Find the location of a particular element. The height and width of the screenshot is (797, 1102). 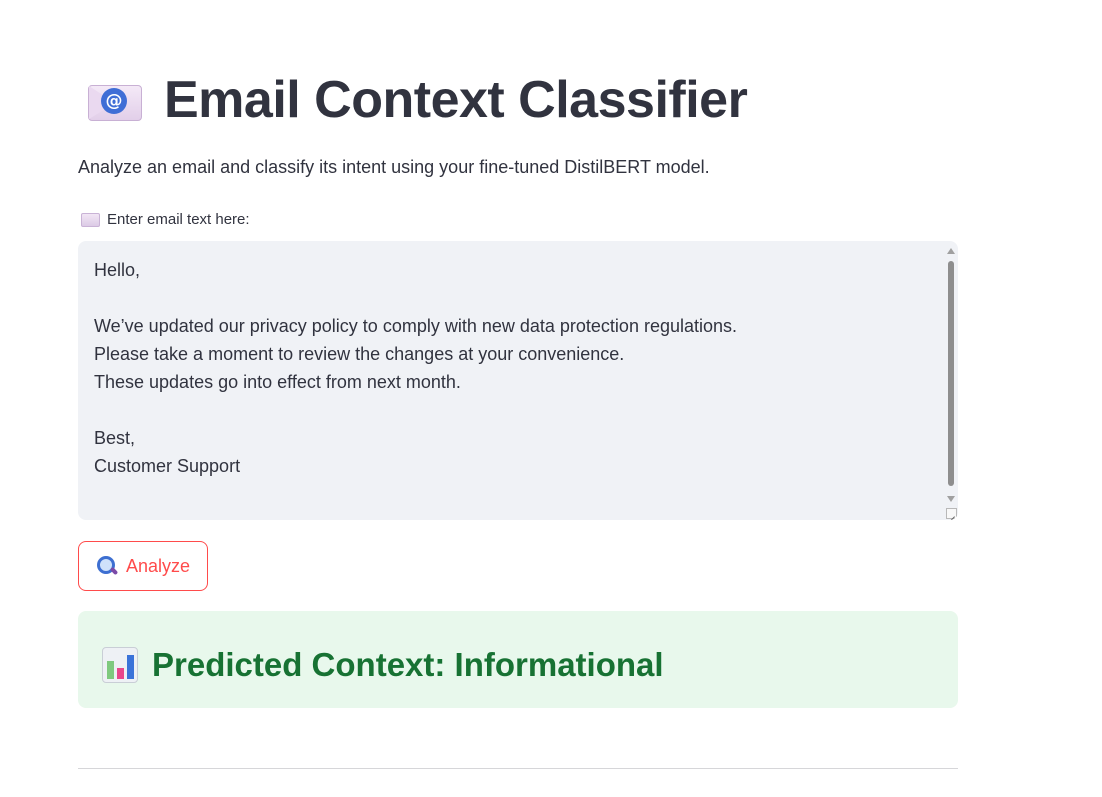

magnifier-icon is located at coordinates (107, 566).